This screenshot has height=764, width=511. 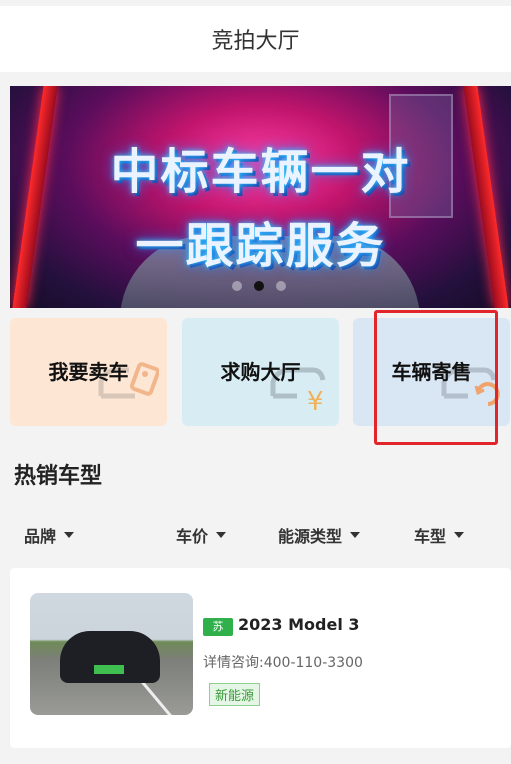 I want to click on highlight-box, so click(x=436, y=377).